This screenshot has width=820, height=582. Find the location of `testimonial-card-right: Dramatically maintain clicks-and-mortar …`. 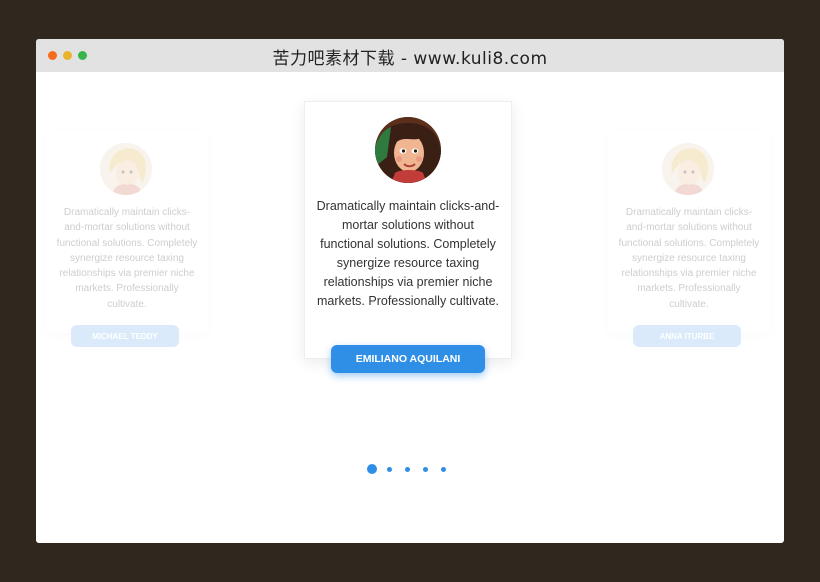

testimonial-card-right: Dramatically maintain clicks-and-mortar … is located at coordinates (689, 239).